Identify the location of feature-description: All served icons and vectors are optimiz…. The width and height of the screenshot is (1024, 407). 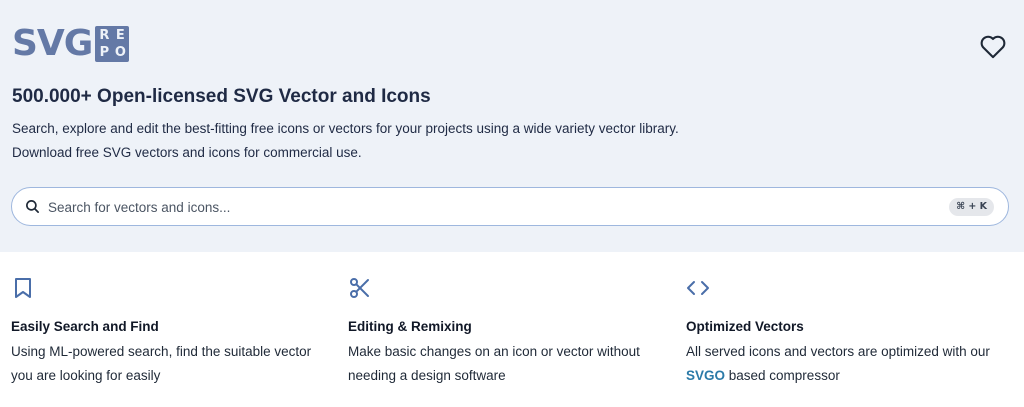
(838, 351).